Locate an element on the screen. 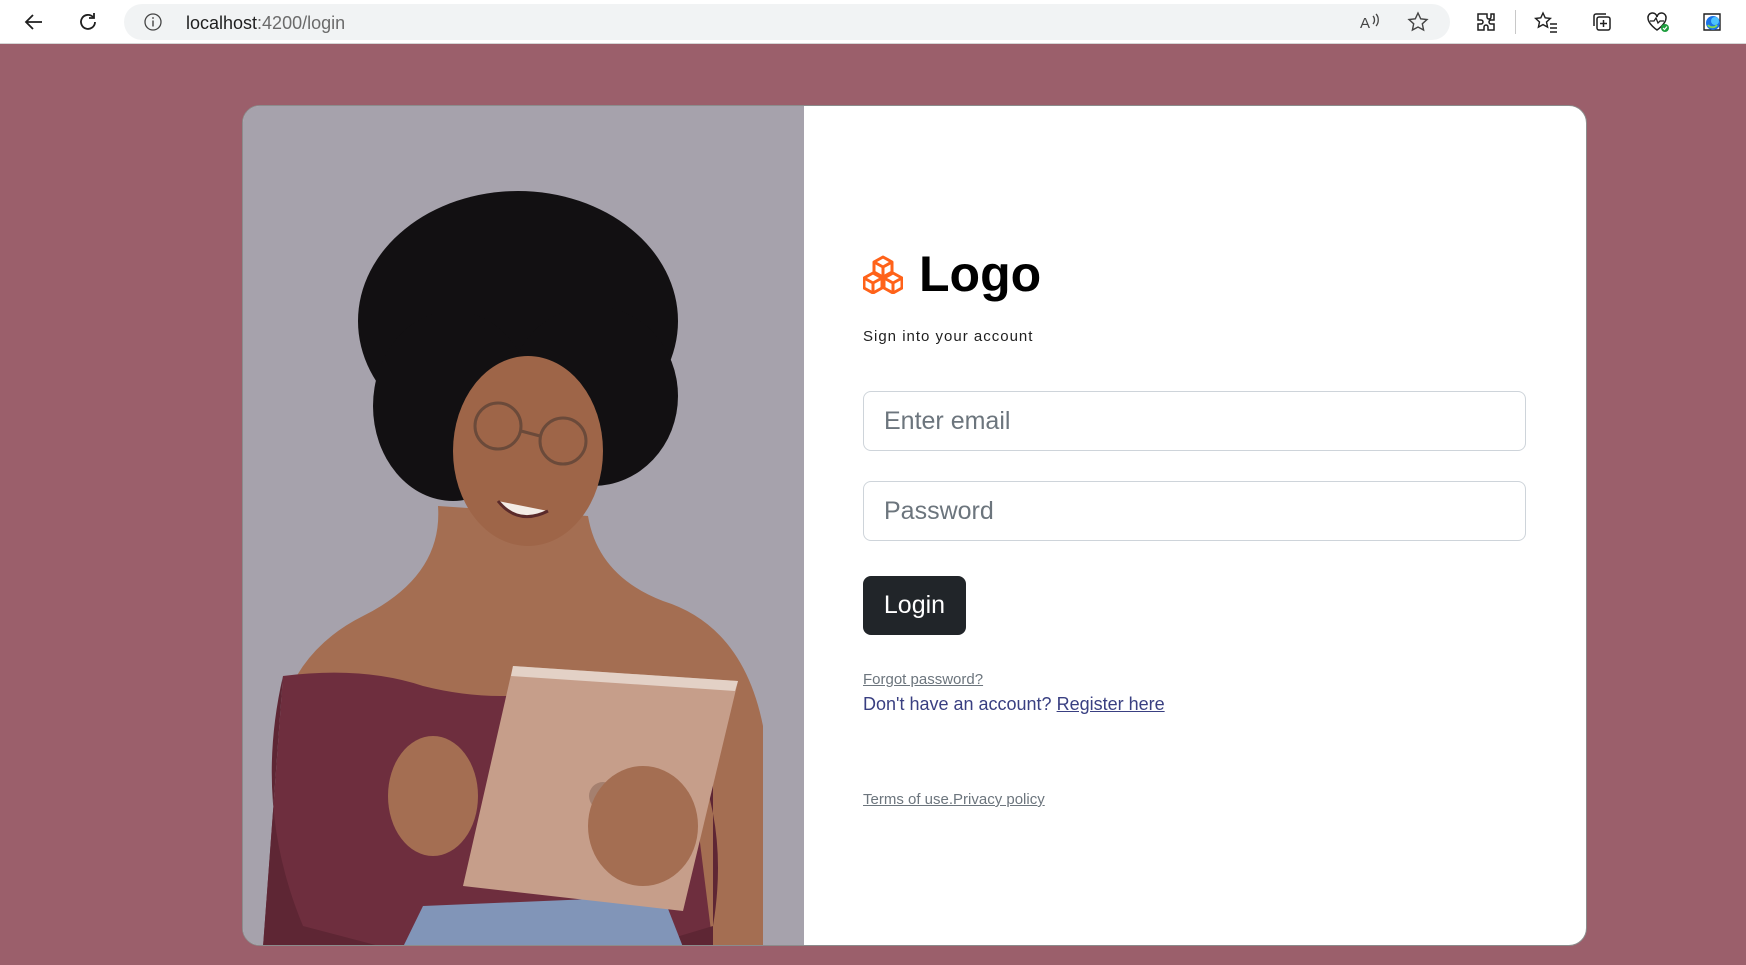 This screenshot has width=1746, height=965. toolbar-divider is located at coordinates (1515, 22).